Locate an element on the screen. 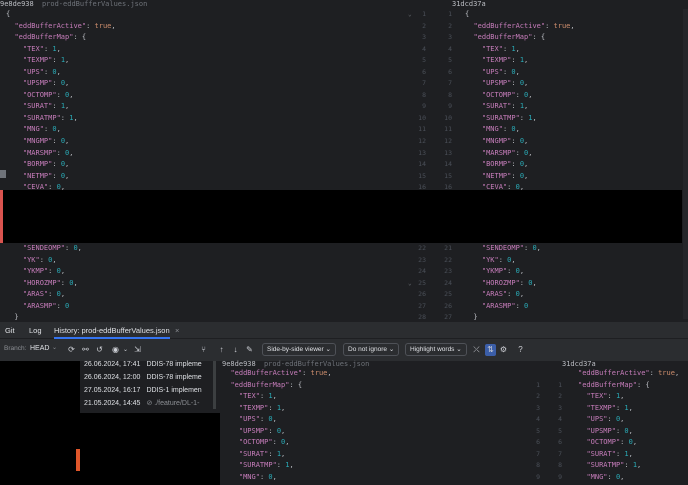  help-icon: ? is located at coordinates (520, 350).